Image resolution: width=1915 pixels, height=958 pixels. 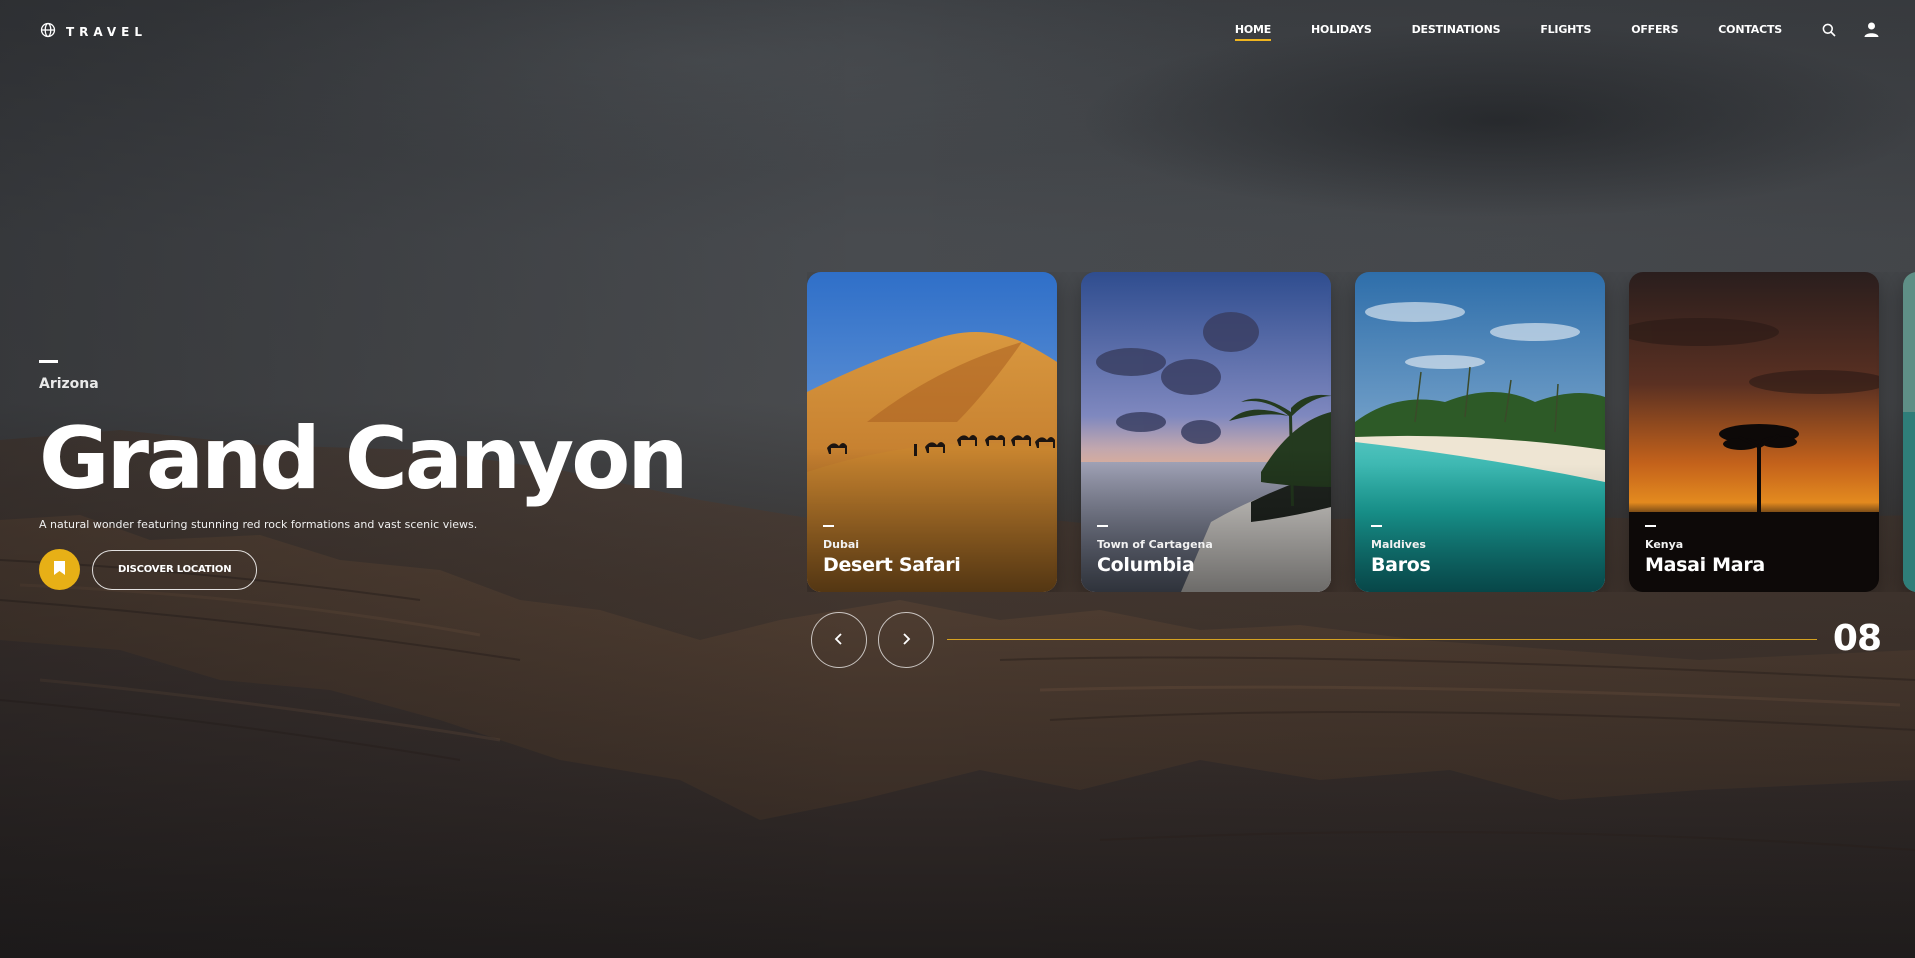 I want to click on user-icon, so click(x=1871, y=29).